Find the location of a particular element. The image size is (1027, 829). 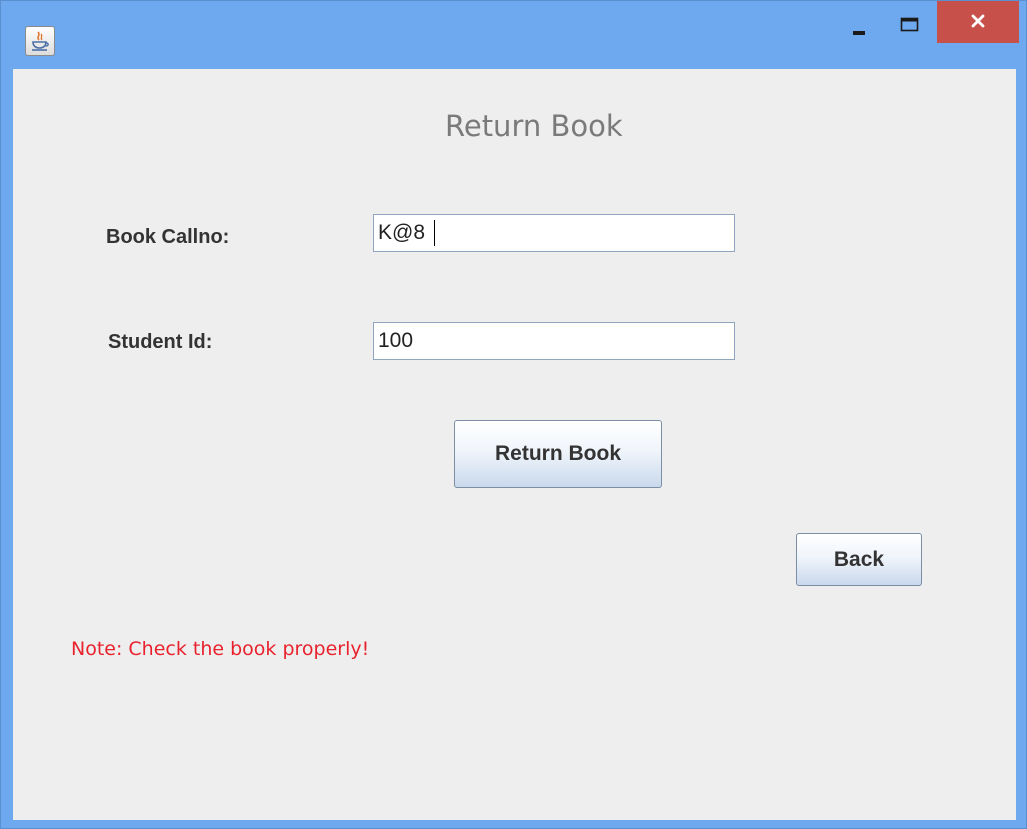

maximize-button is located at coordinates (908, 26).